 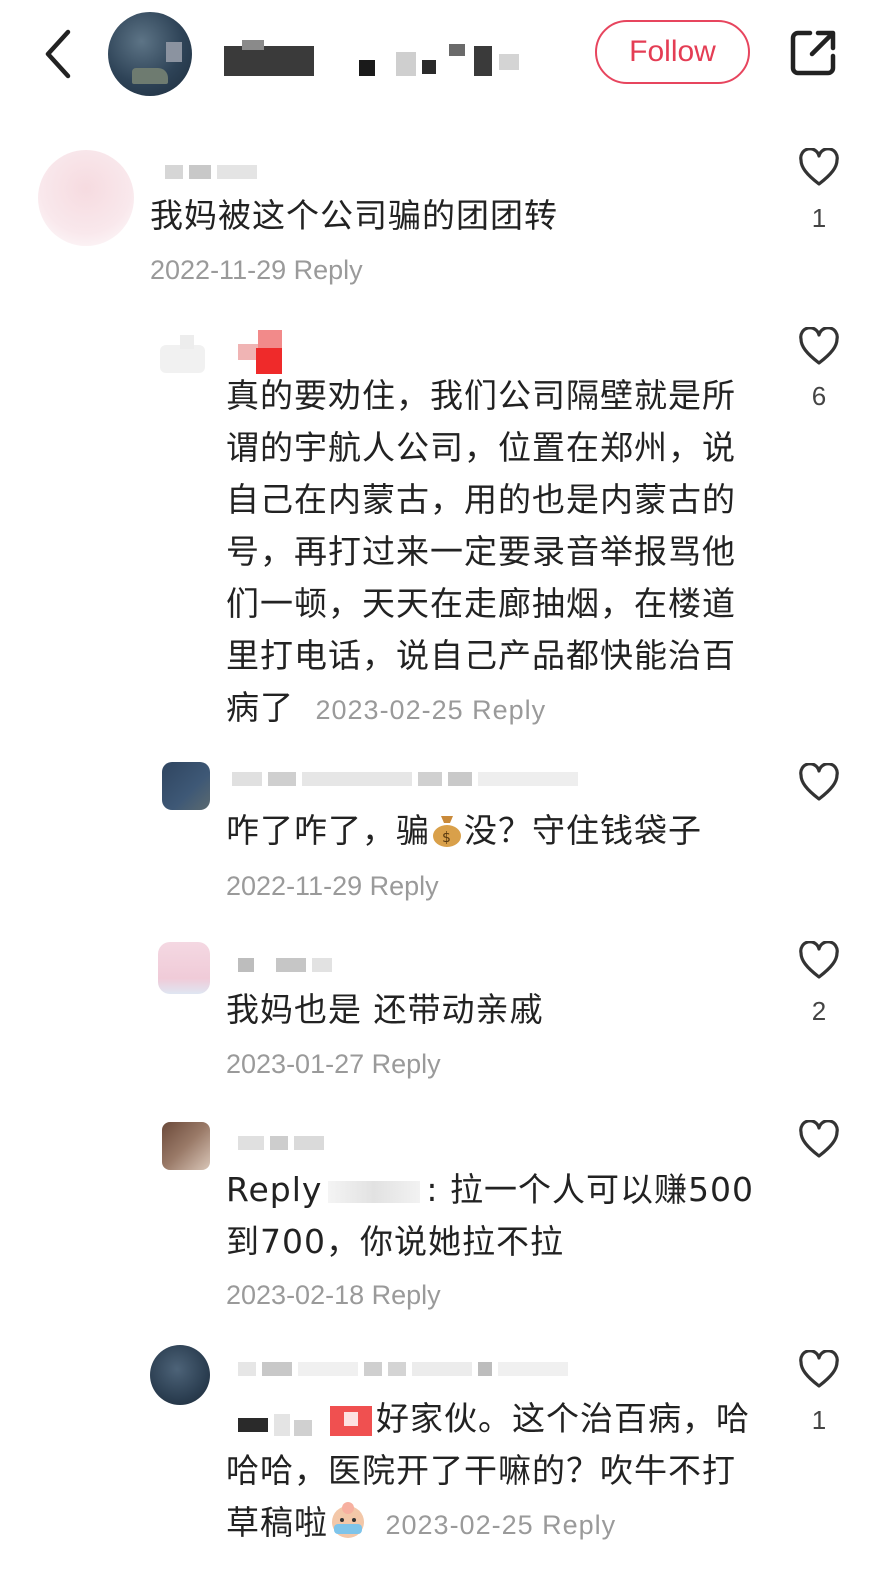 What do you see at coordinates (348, 1520) in the screenshot?
I see `crying-emoji` at bounding box center [348, 1520].